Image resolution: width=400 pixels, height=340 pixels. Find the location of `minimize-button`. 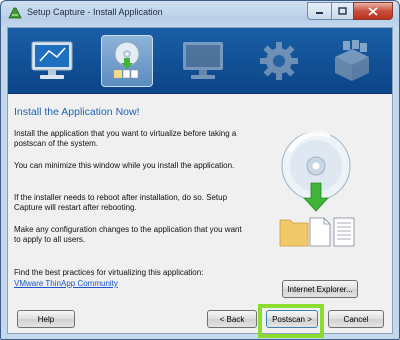

minimize-button is located at coordinates (319, 11).